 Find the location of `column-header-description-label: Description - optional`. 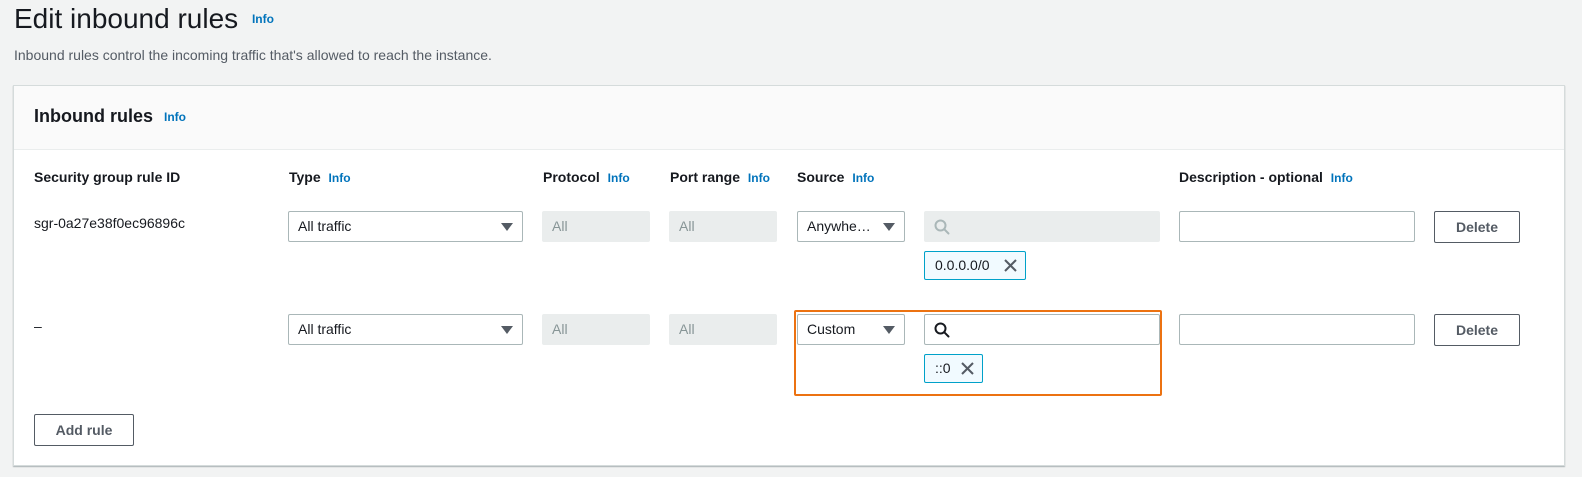

column-header-description-label: Description - optional is located at coordinates (1251, 177).